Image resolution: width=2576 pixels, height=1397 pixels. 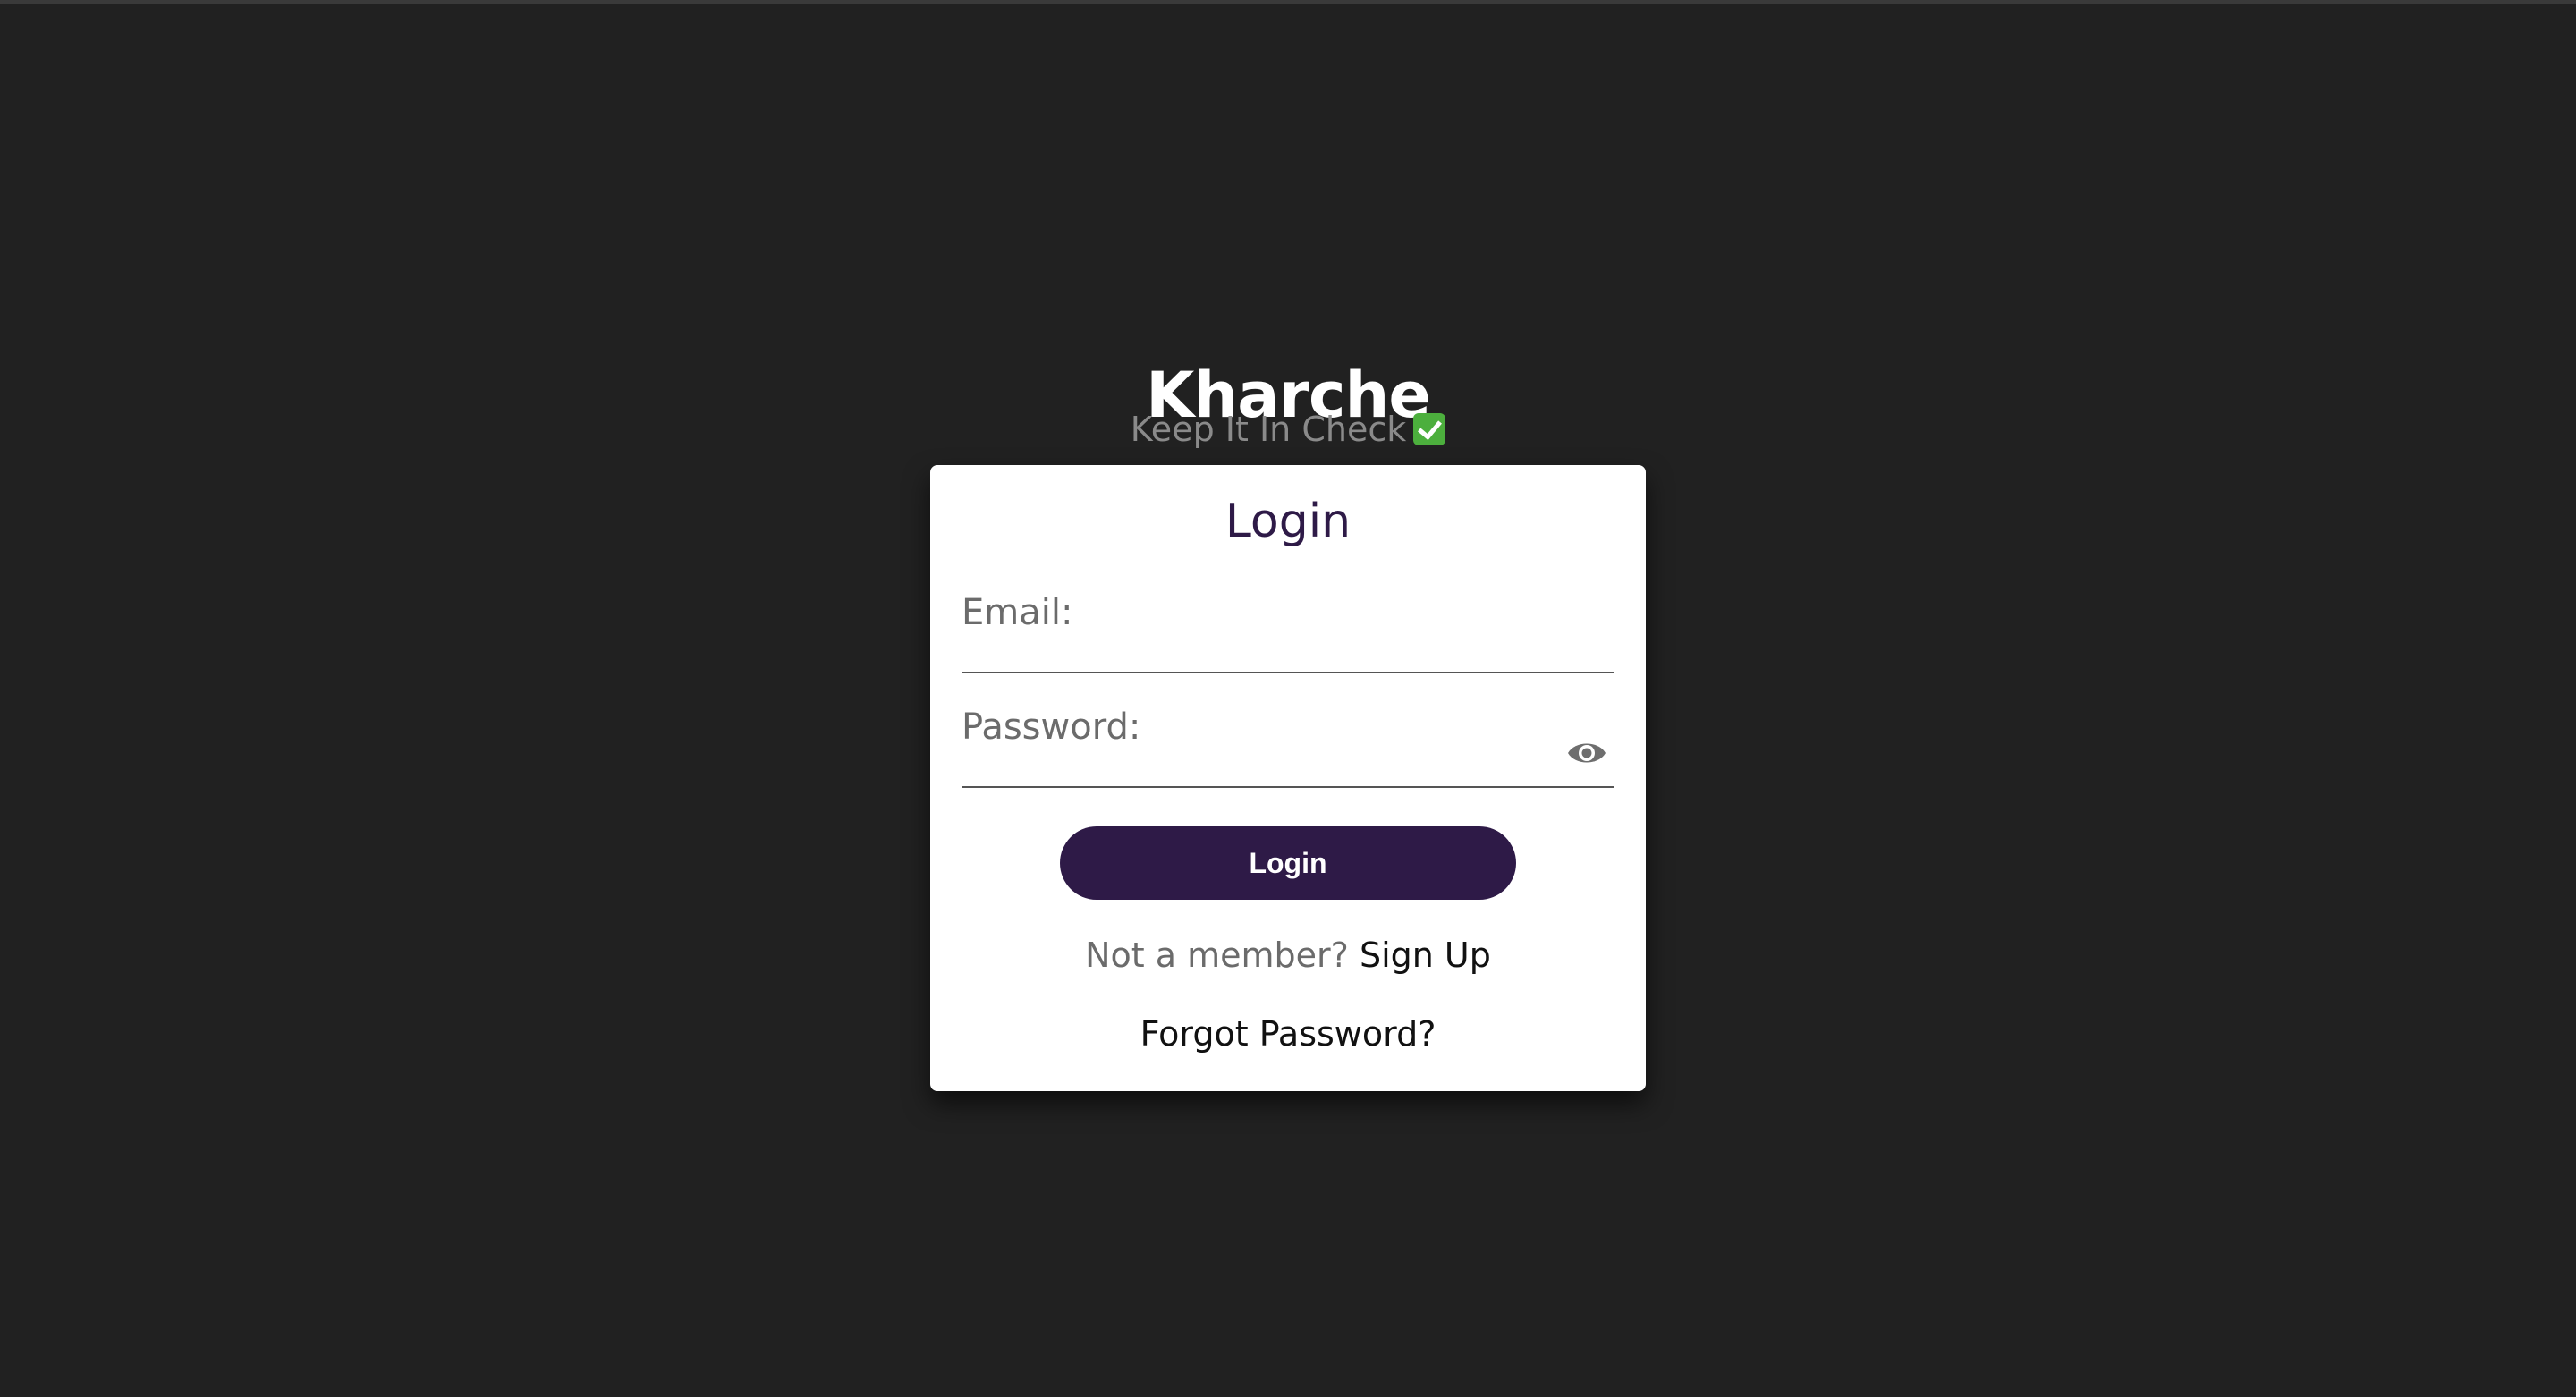 I want to click on signup-line: Not a member? Sign Up, so click(x=1288, y=955).